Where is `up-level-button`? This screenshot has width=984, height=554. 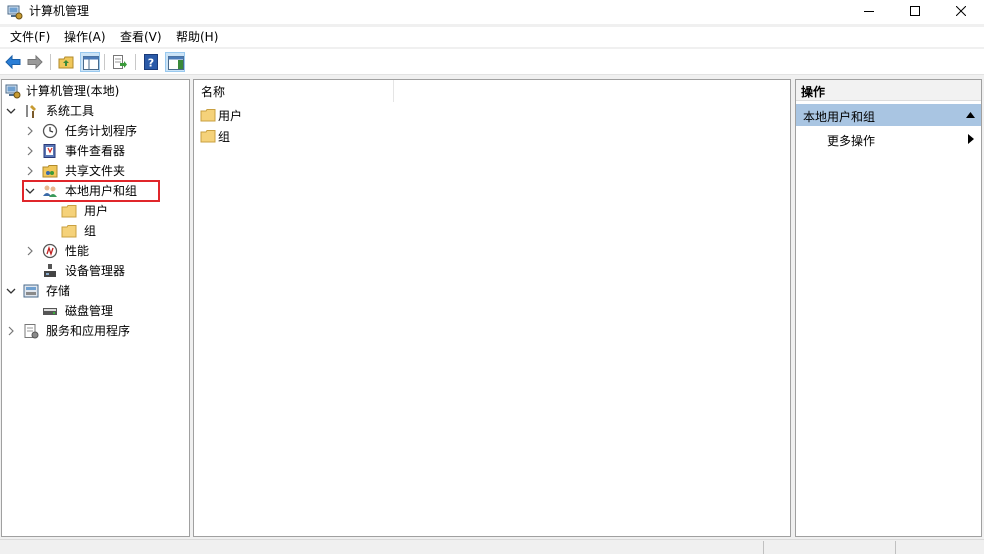
up-level-button is located at coordinates (66, 62).